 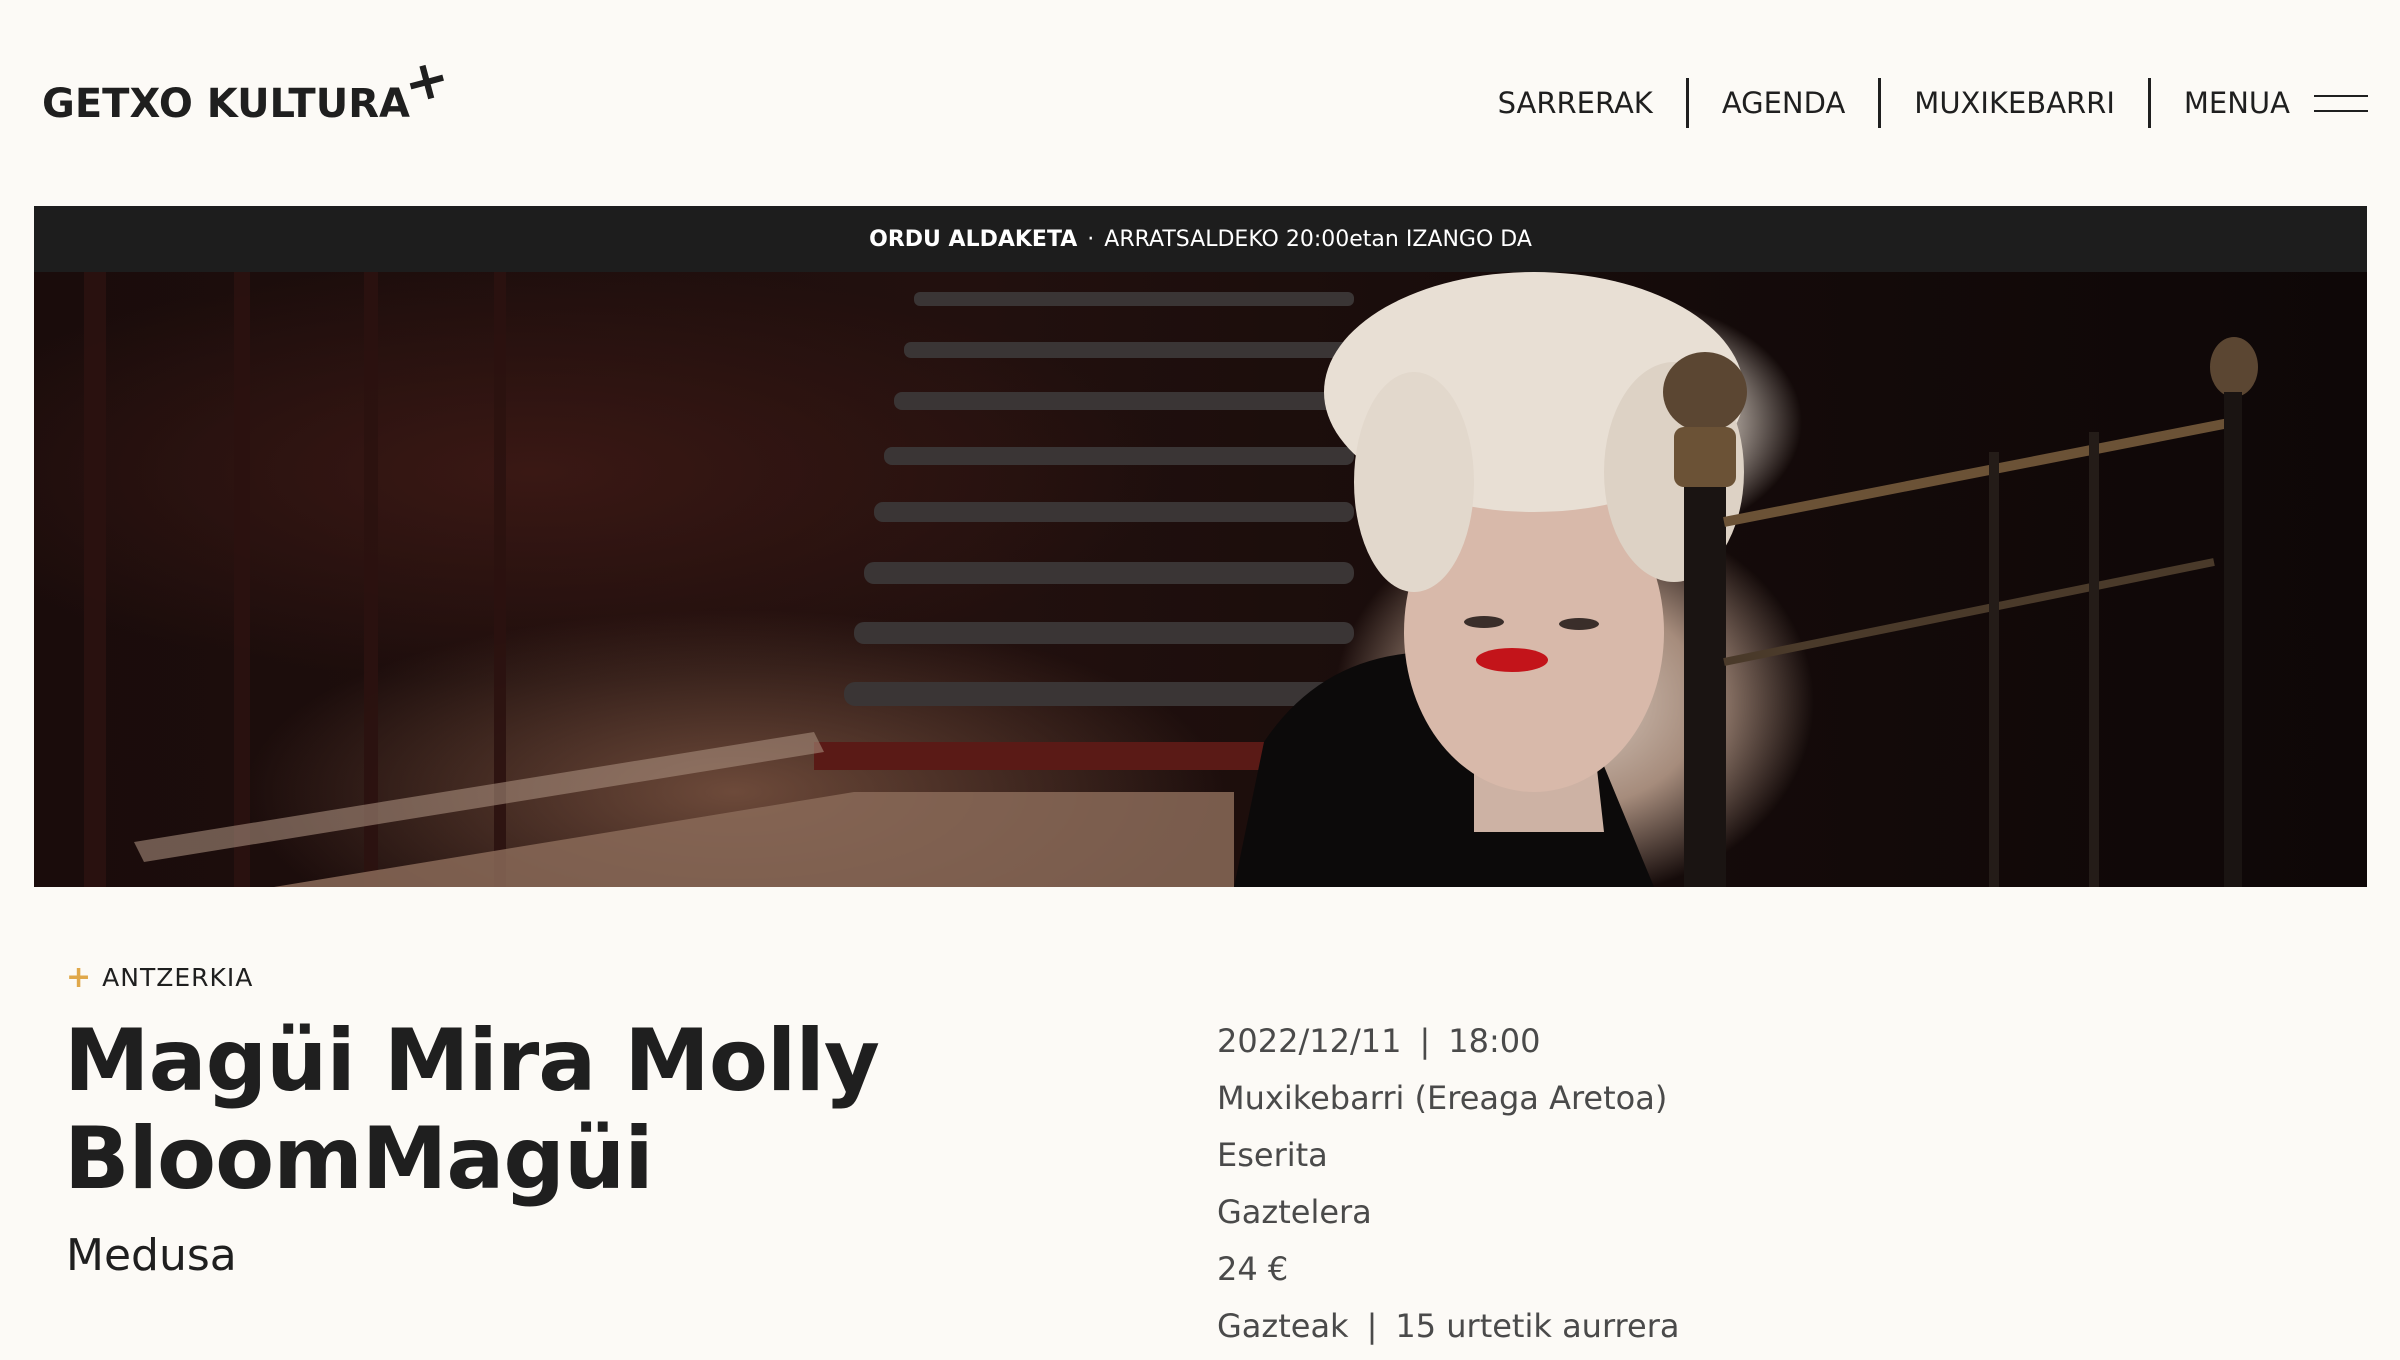 What do you see at coordinates (79, 977) in the screenshot?
I see `category-plus-icon: +` at bounding box center [79, 977].